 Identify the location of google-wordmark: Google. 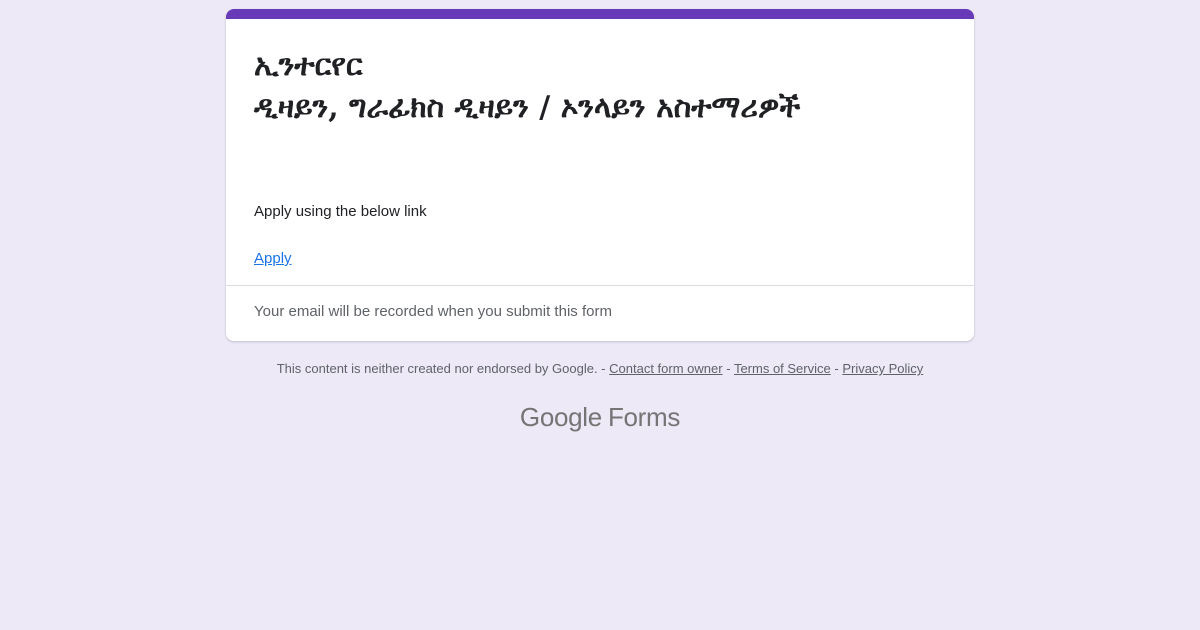
(560, 417).